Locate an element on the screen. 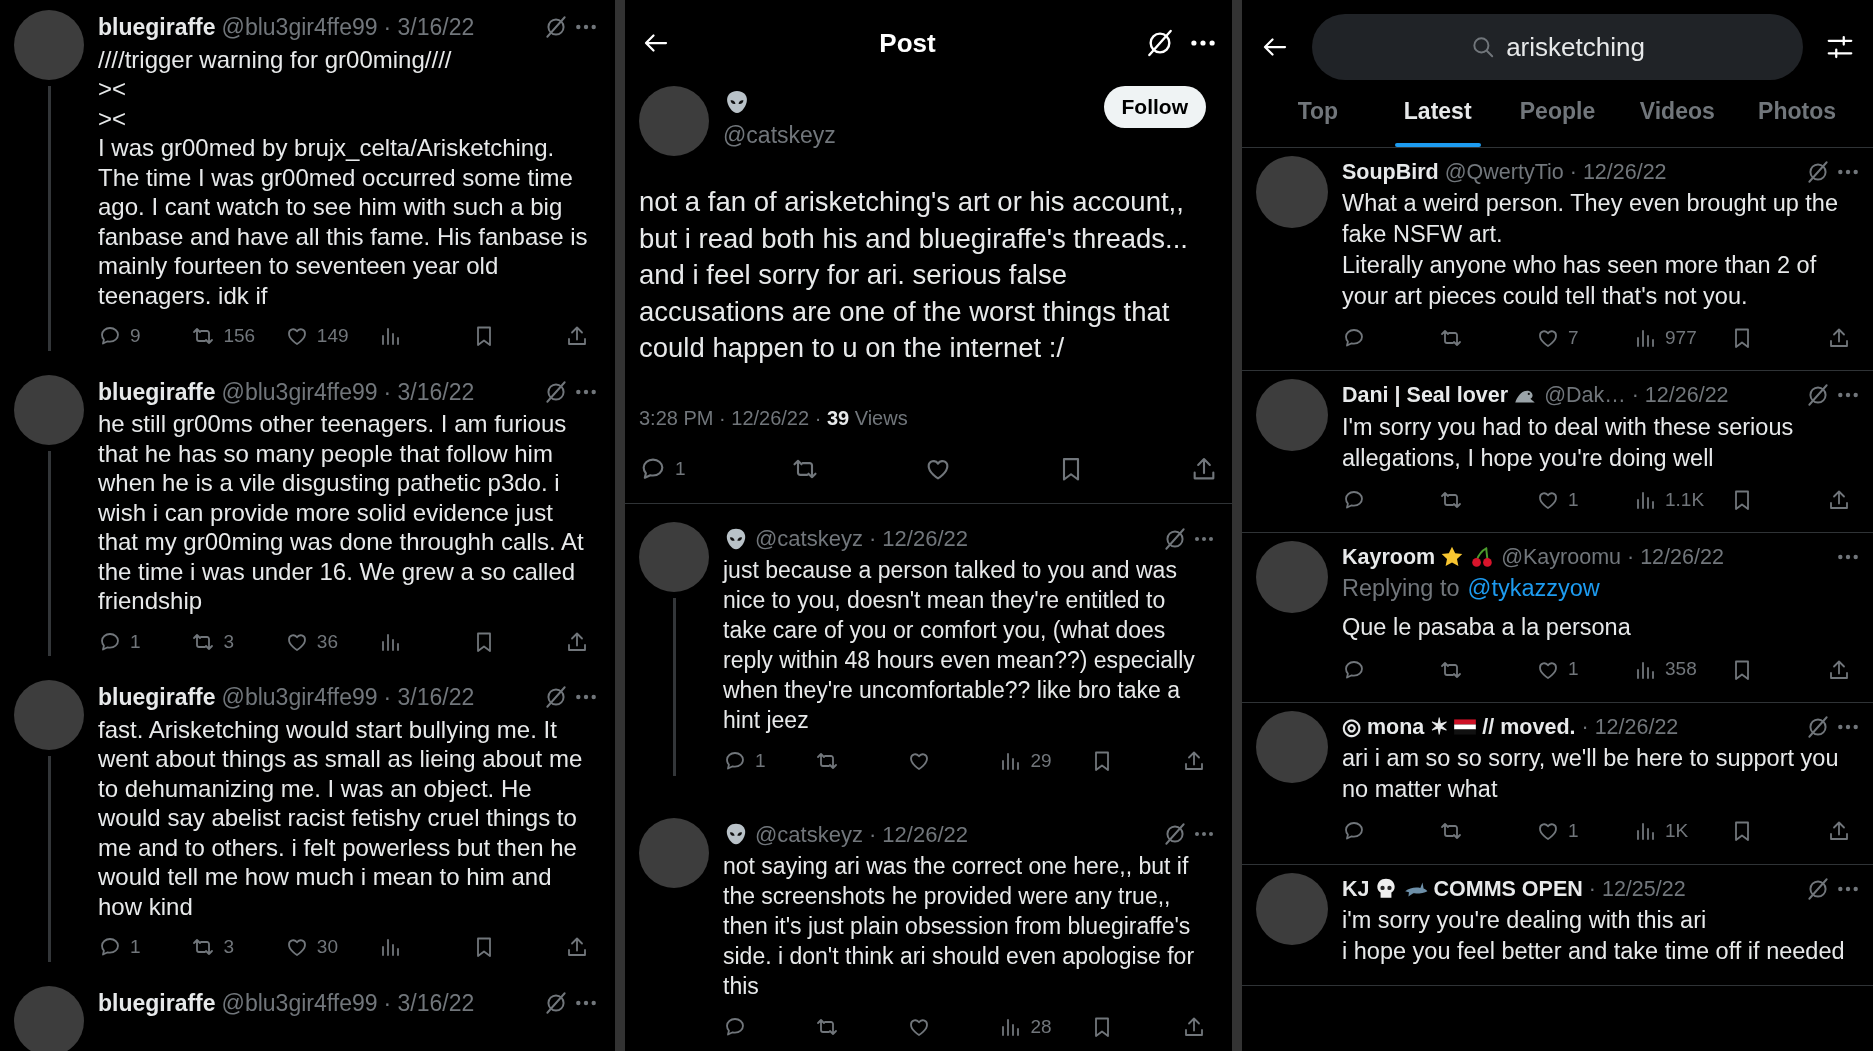  post-text: ////trigger warning for gr00ming//// >< >< I was gr00med by brujx_celta/Arisketching. The time I was gr00med occurred some time ago. I cant watch to see him with such a big fanbase and have all this fame. His fanbase is mainly fourteen to seventeen year old teenagers. idk if is located at coordinates (343, 177).